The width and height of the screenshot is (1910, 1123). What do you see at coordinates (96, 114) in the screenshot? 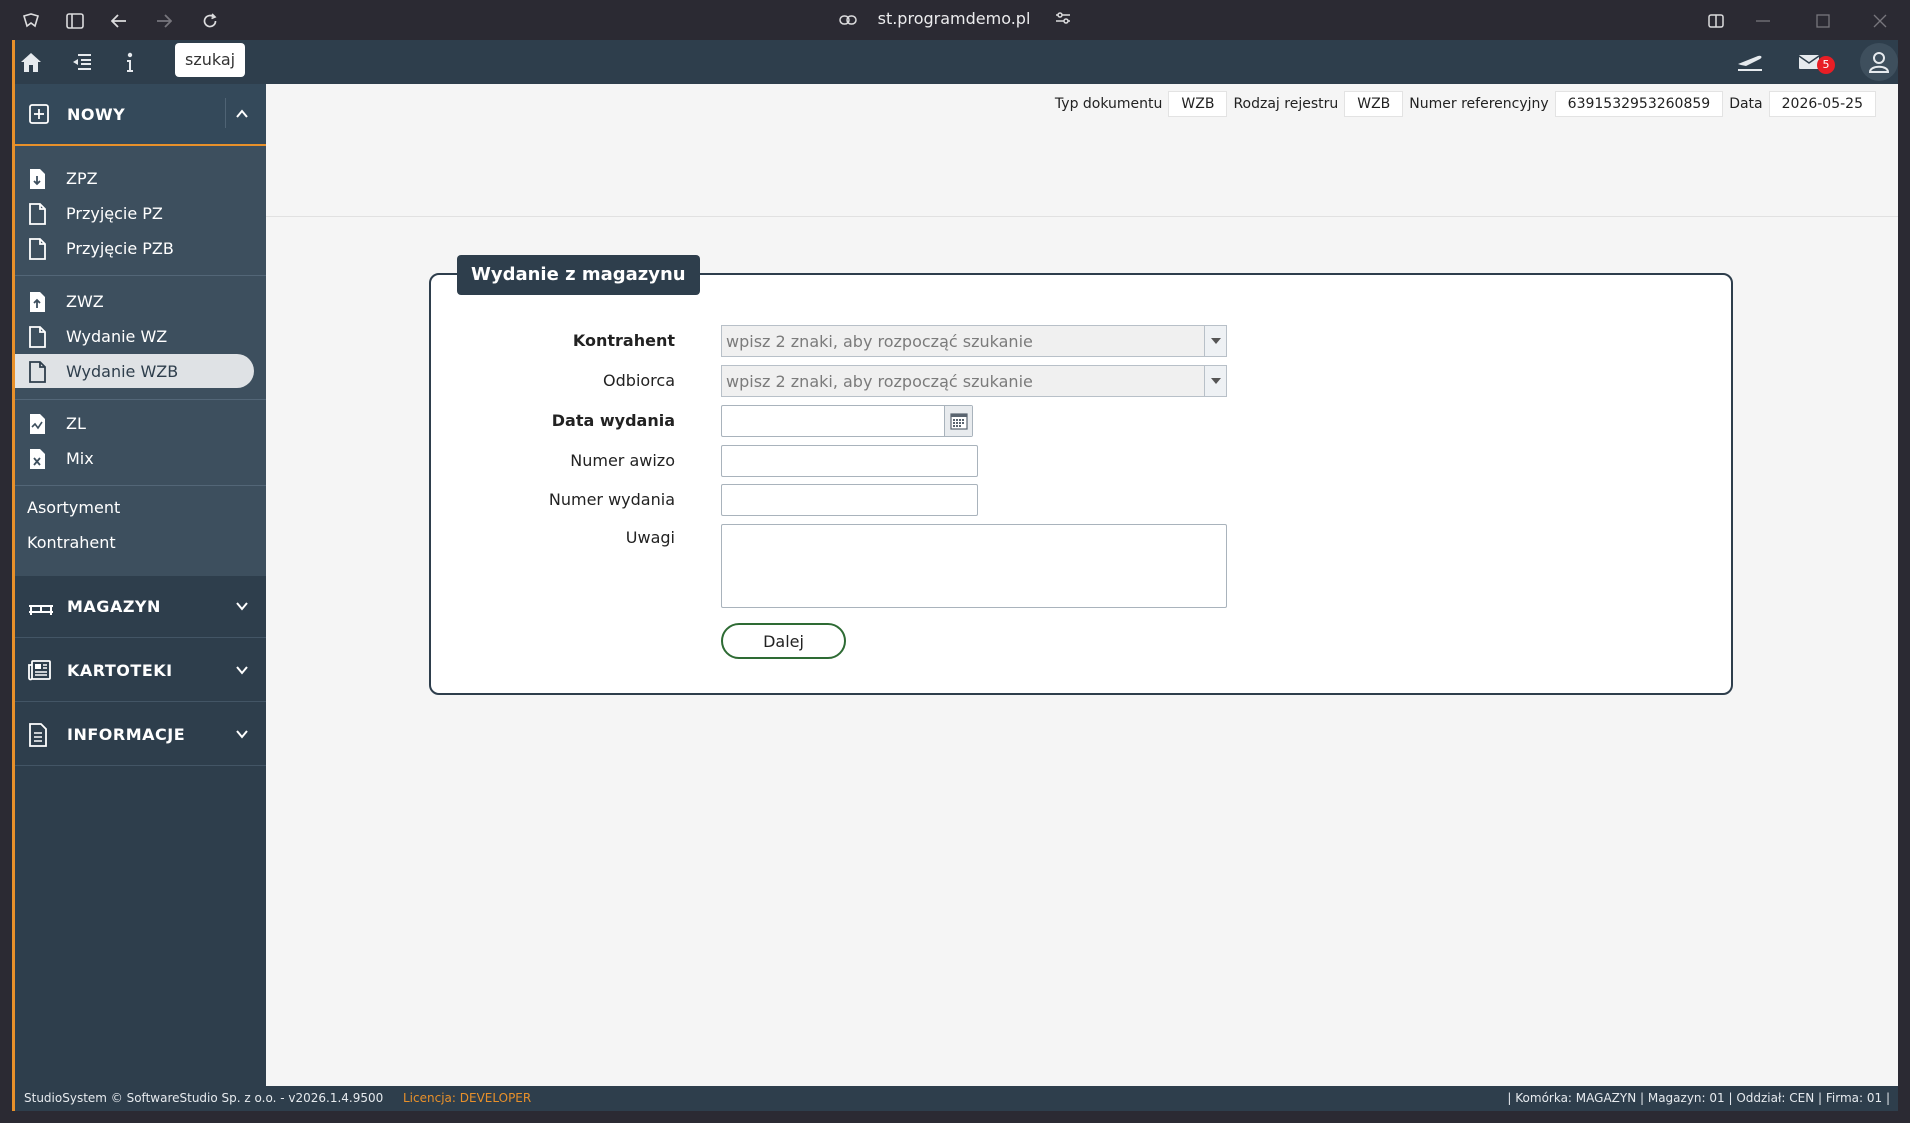
I see `section-nowy-label: NOWY` at bounding box center [96, 114].